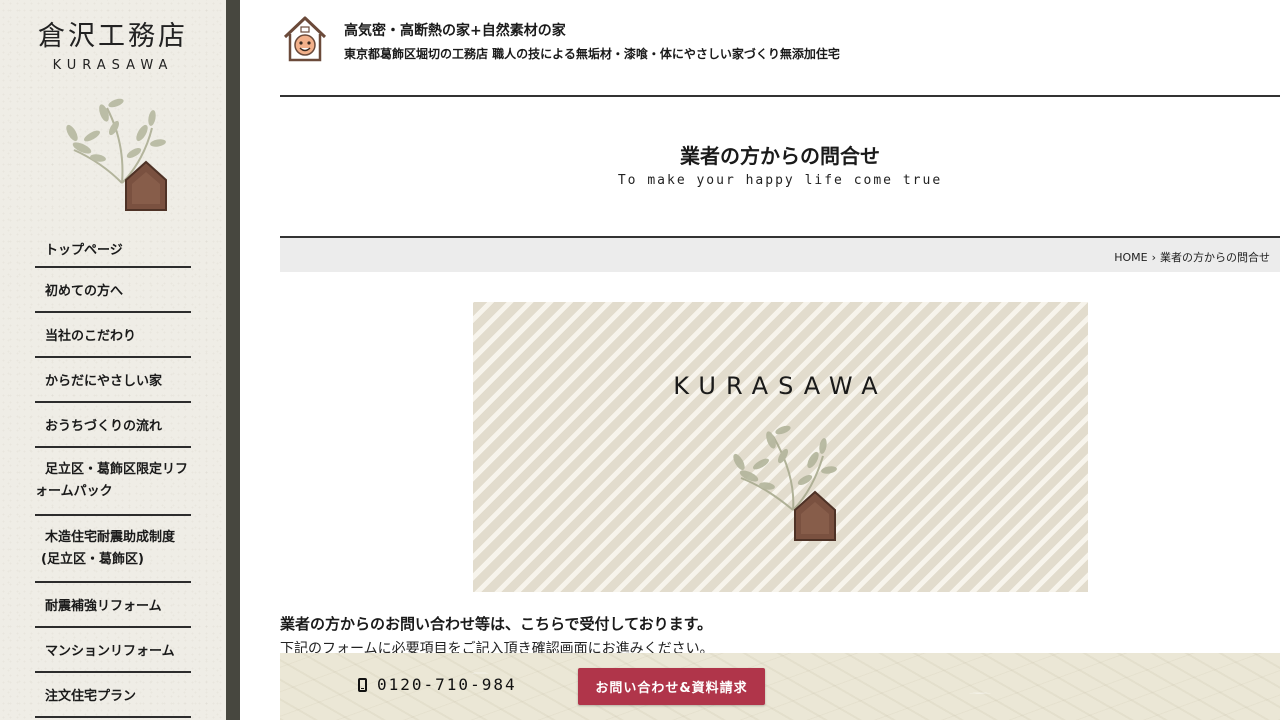  Describe the element at coordinates (74, 491) in the screenshot. I see `nav-item-label-line2: ォームパック` at that location.